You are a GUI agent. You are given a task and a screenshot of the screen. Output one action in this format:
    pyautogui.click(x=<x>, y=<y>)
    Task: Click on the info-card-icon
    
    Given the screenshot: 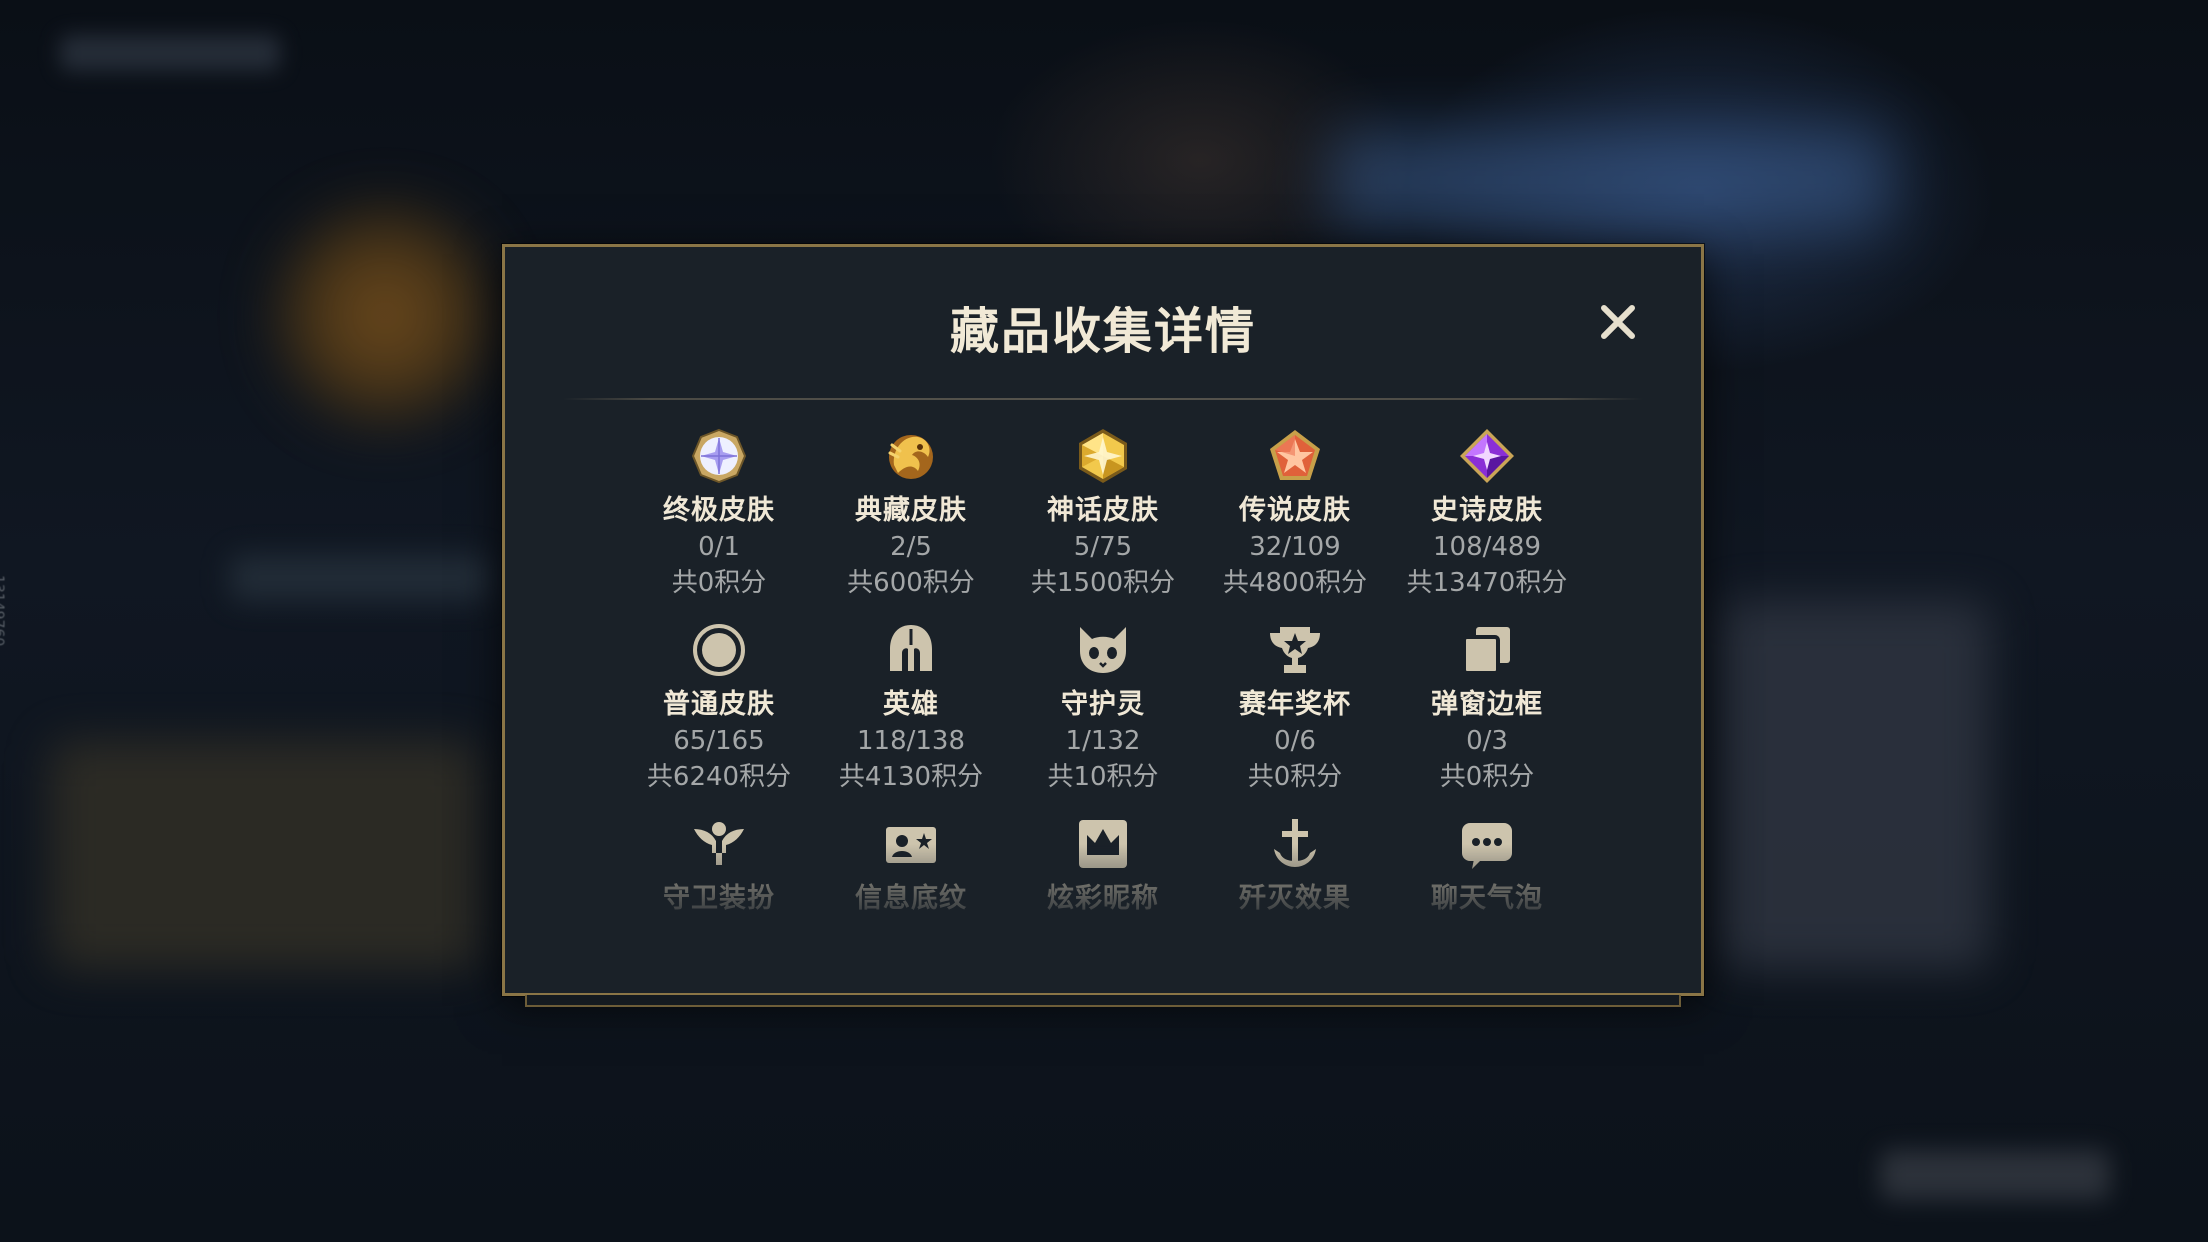 What is the action you would take?
    pyautogui.click(x=911, y=844)
    